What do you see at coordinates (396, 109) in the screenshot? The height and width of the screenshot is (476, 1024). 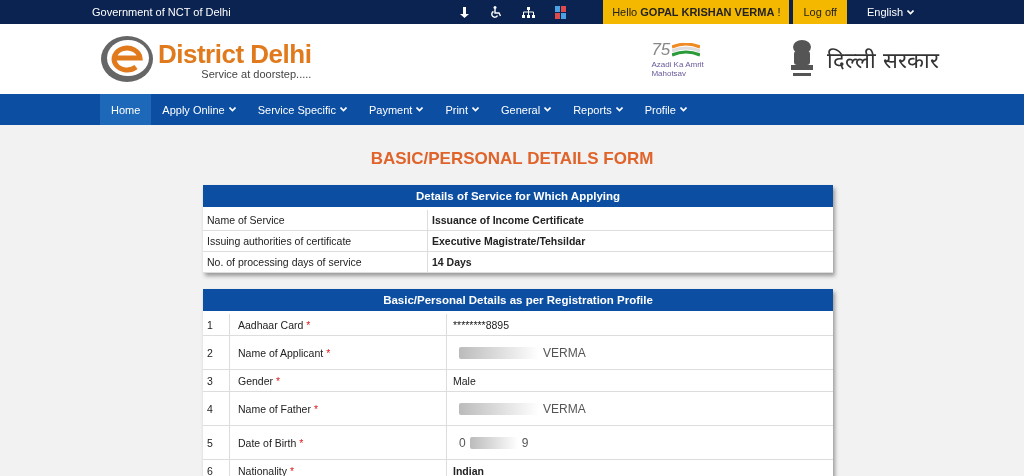 I see `nav-menu-item: Payment` at bounding box center [396, 109].